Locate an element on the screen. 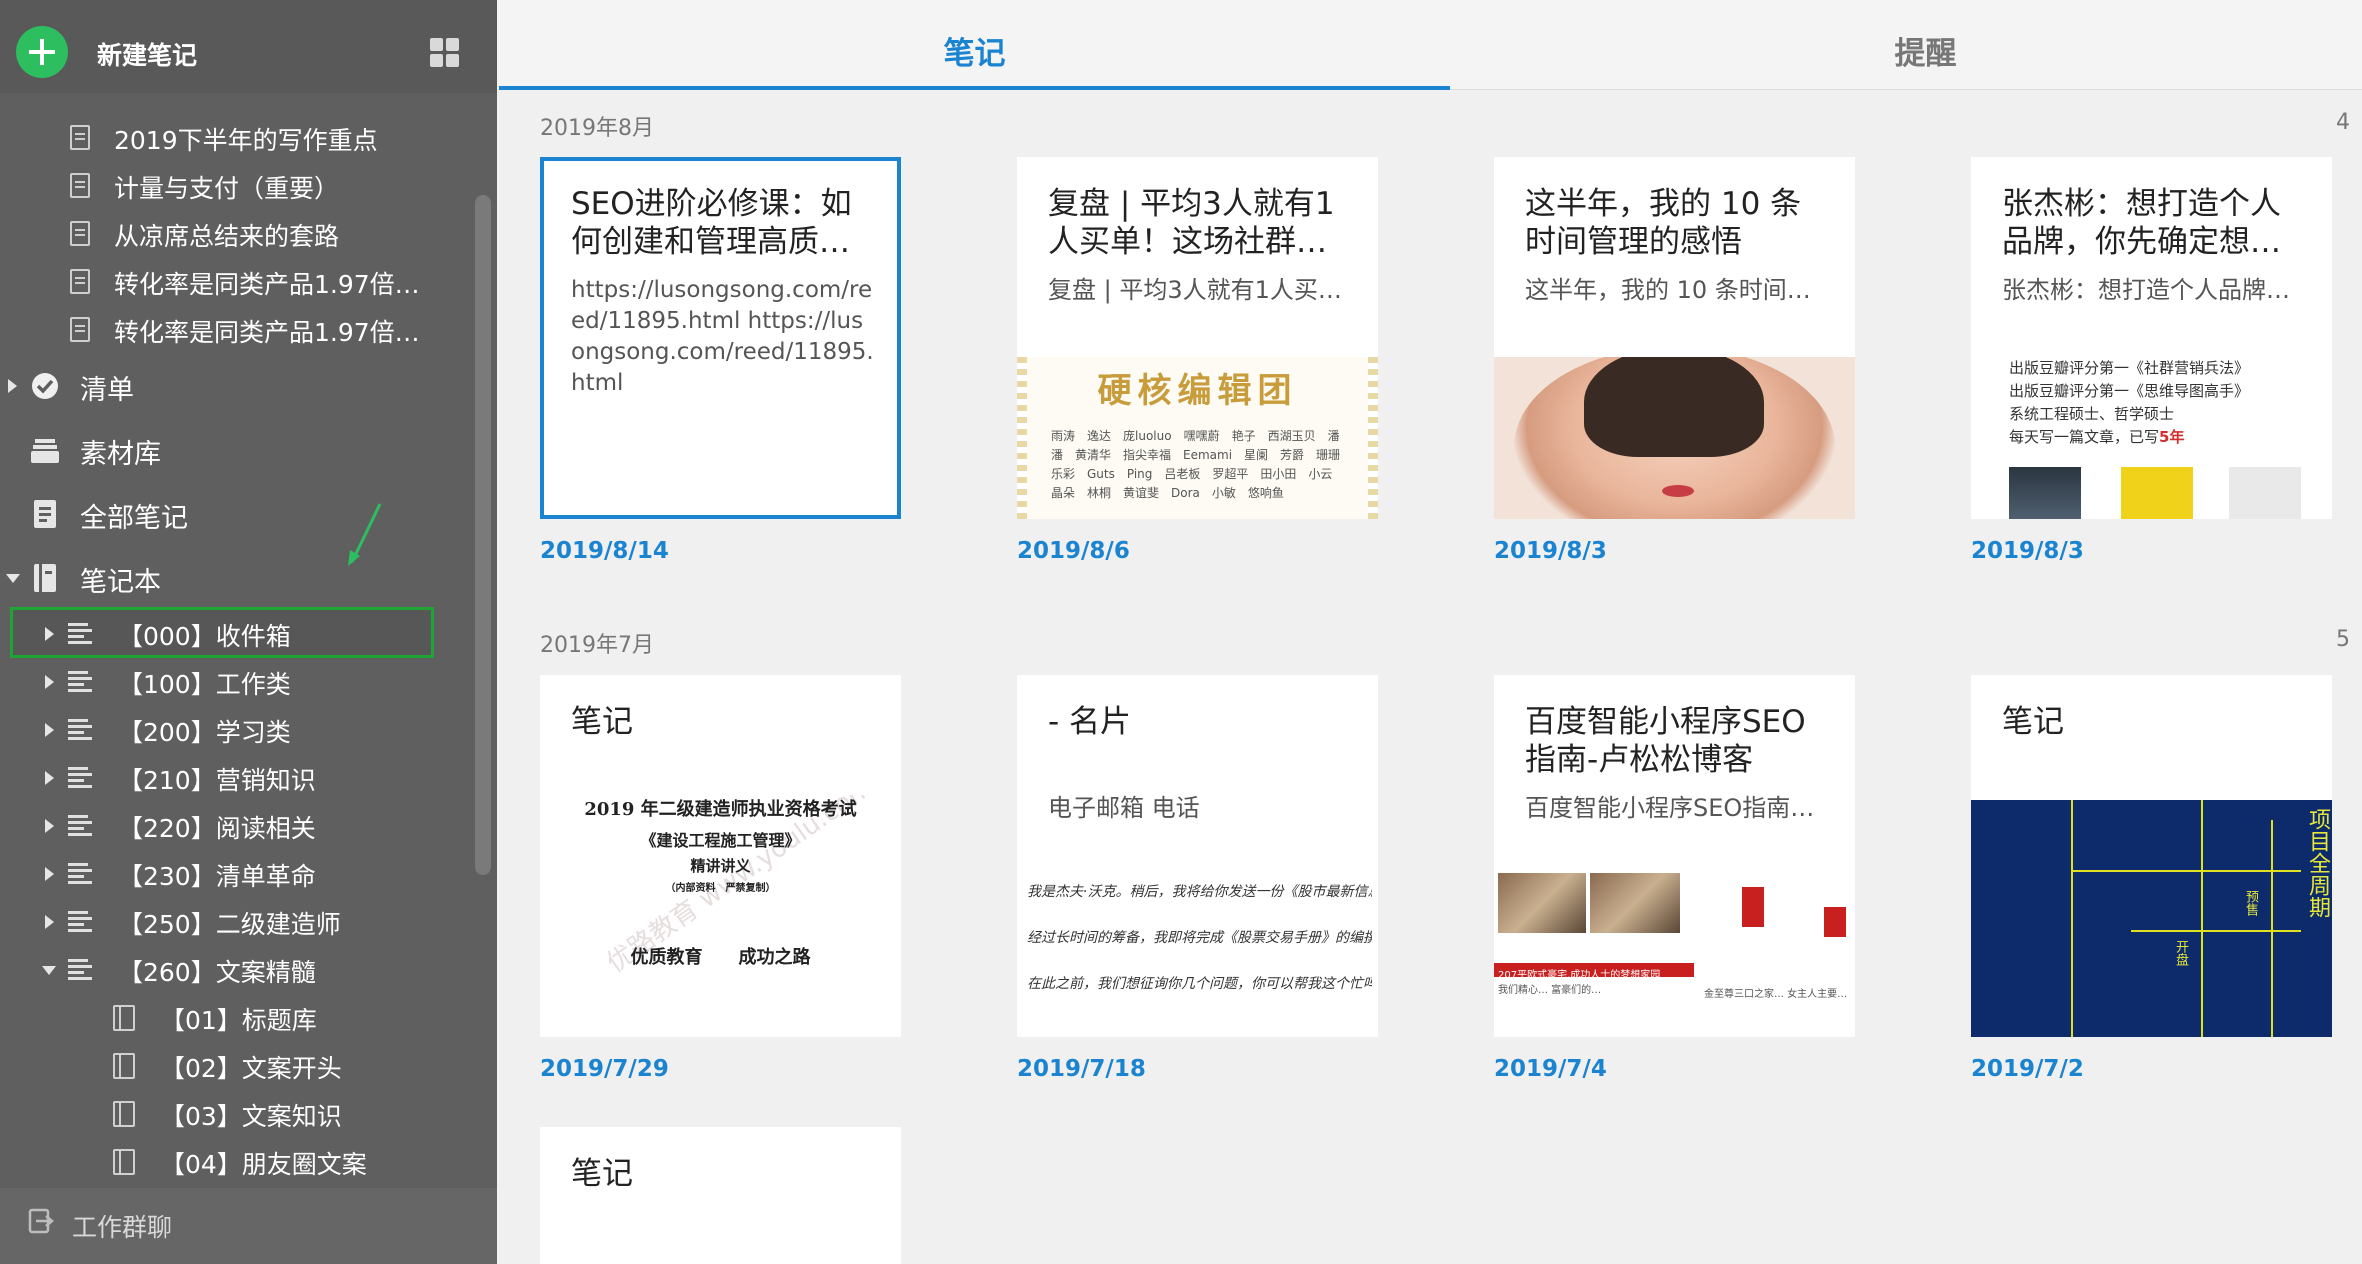 The width and height of the screenshot is (2362, 1264). notebook-item-250: 【250】二级建造师 is located at coordinates (235, 922).